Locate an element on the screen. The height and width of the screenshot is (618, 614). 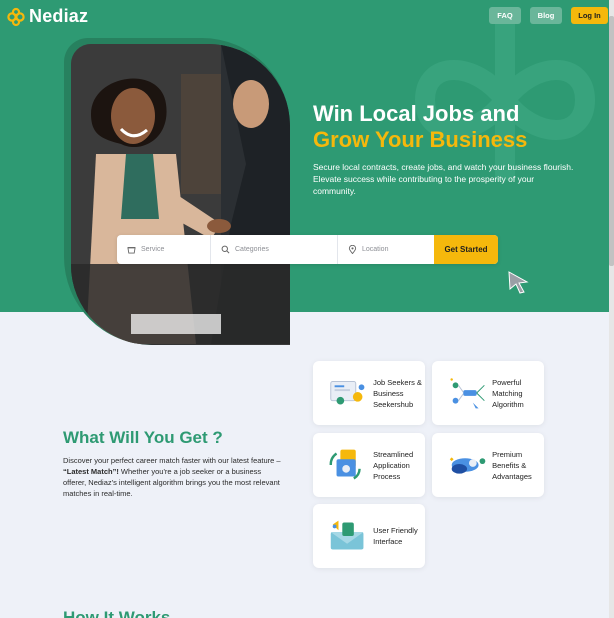
feature-label: User Friendly Interface is located at coordinates (395, 536).